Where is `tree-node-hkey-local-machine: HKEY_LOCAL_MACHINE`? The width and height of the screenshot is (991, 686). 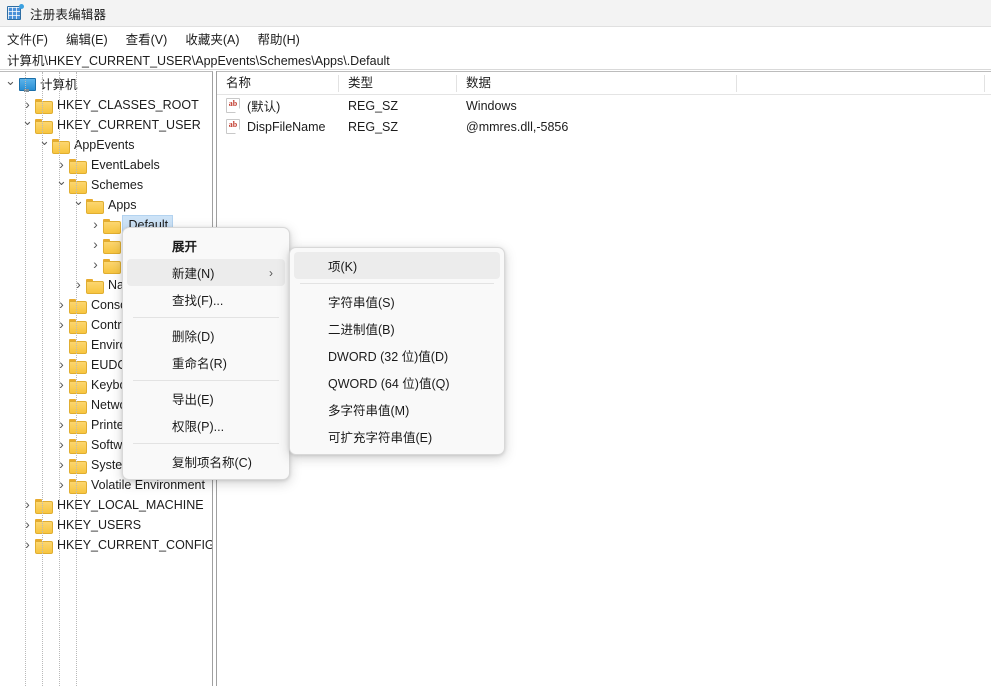 tree-node-hkey-local-machine: HKEY_LOCAL_MACHINE is located at coordinates (106, 505).